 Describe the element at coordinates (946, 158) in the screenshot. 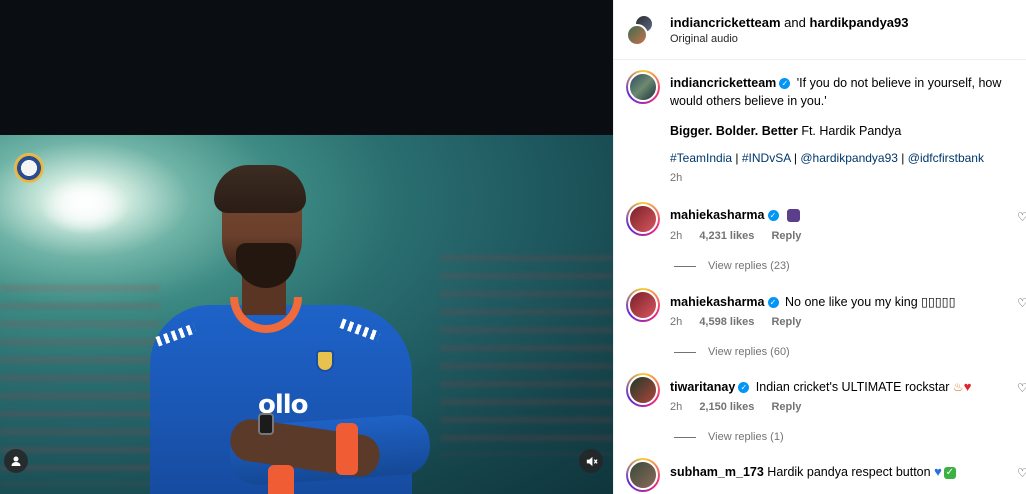

I see `mention-link: @idfcfirstbank` at that location.